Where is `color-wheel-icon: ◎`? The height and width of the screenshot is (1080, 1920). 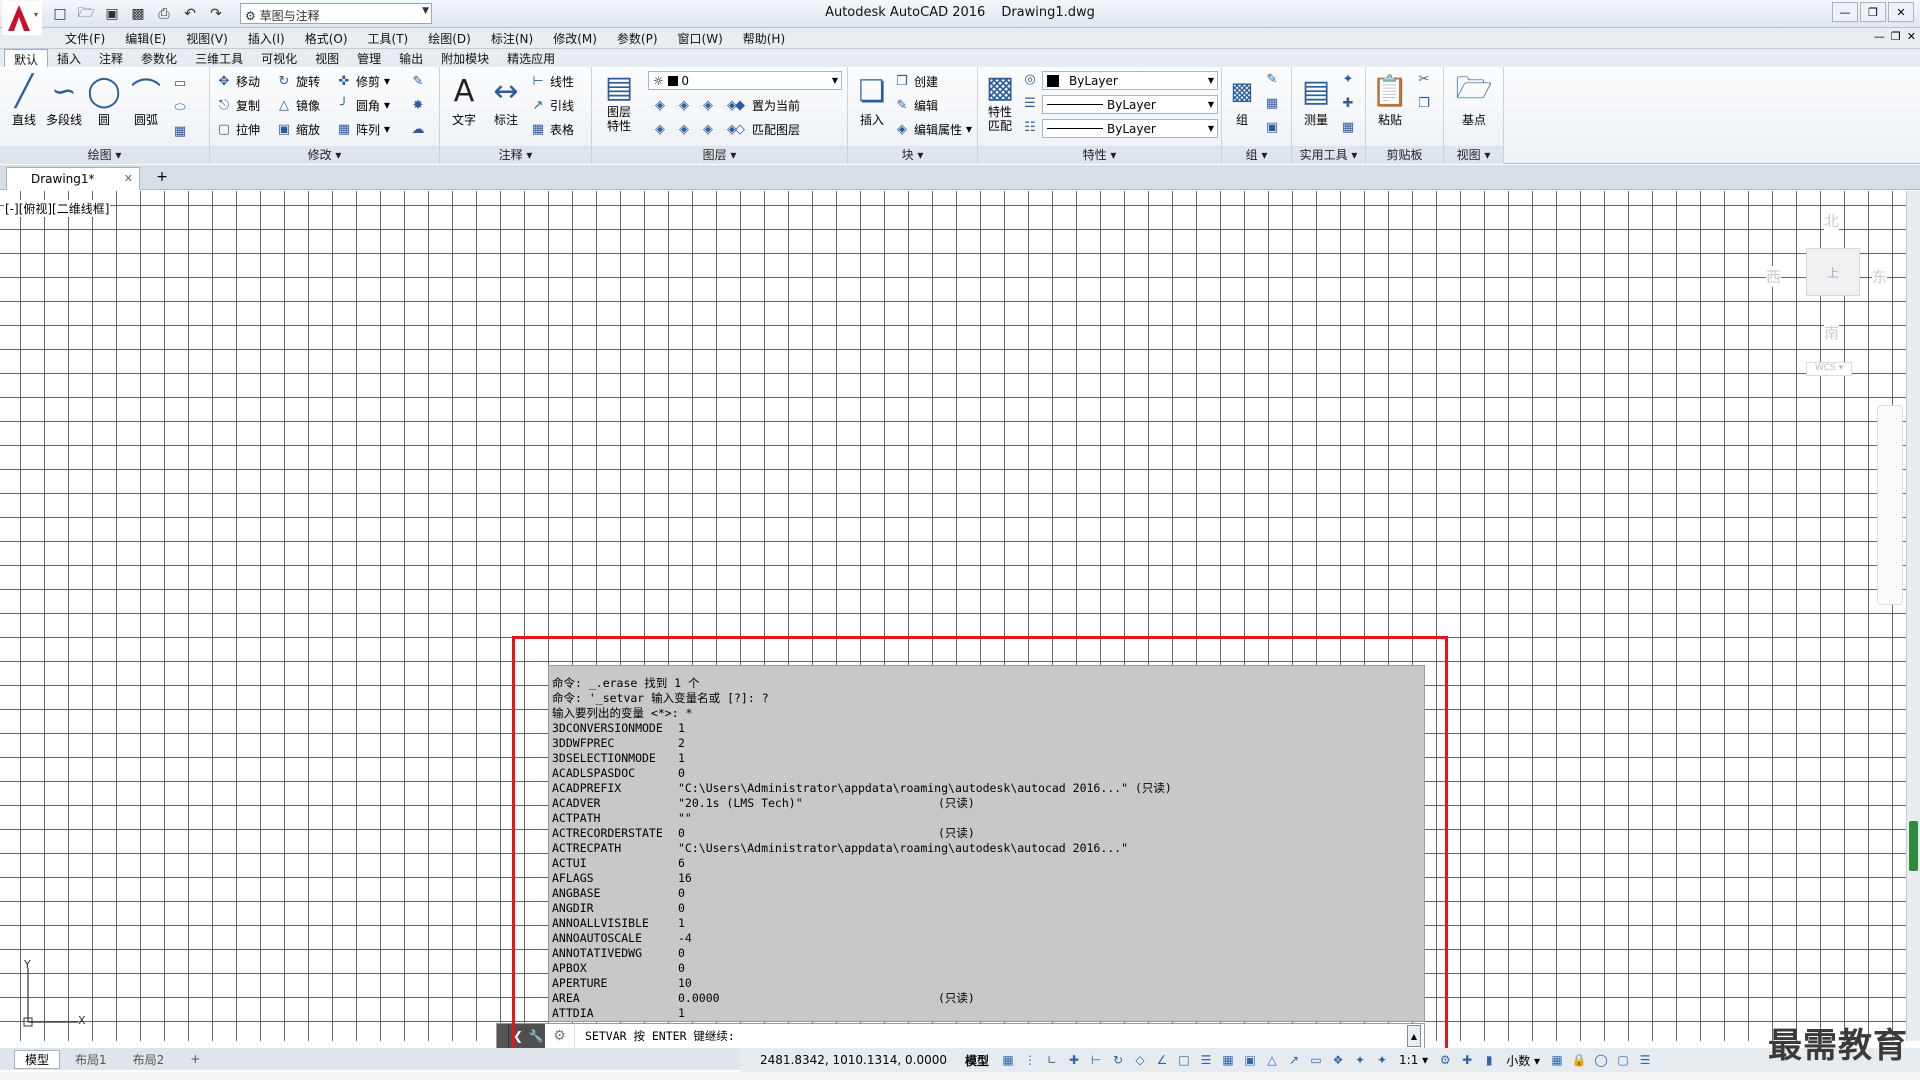
color-wheel-icon: ◎ is located at coordinates (1030, 79).